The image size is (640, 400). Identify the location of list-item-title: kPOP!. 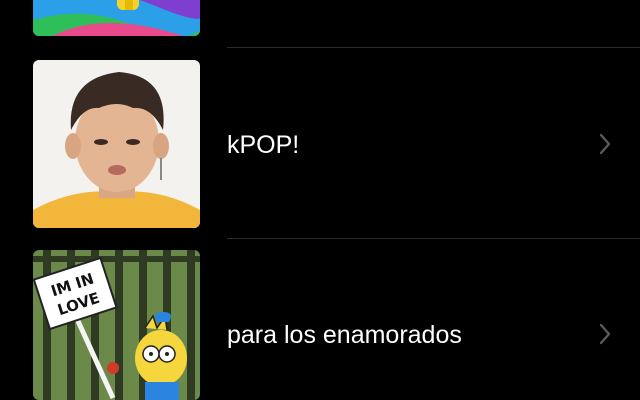
(263, 145).